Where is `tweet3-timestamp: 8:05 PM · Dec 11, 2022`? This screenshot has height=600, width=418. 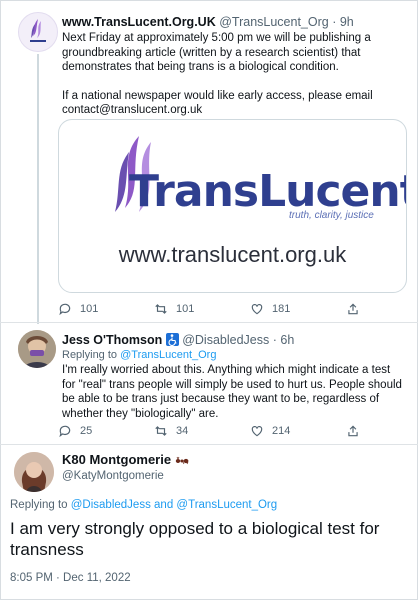 tweet3-timestamp: 8:05 PM · Dec 11, 2022 is located at coordinates (70, 578).